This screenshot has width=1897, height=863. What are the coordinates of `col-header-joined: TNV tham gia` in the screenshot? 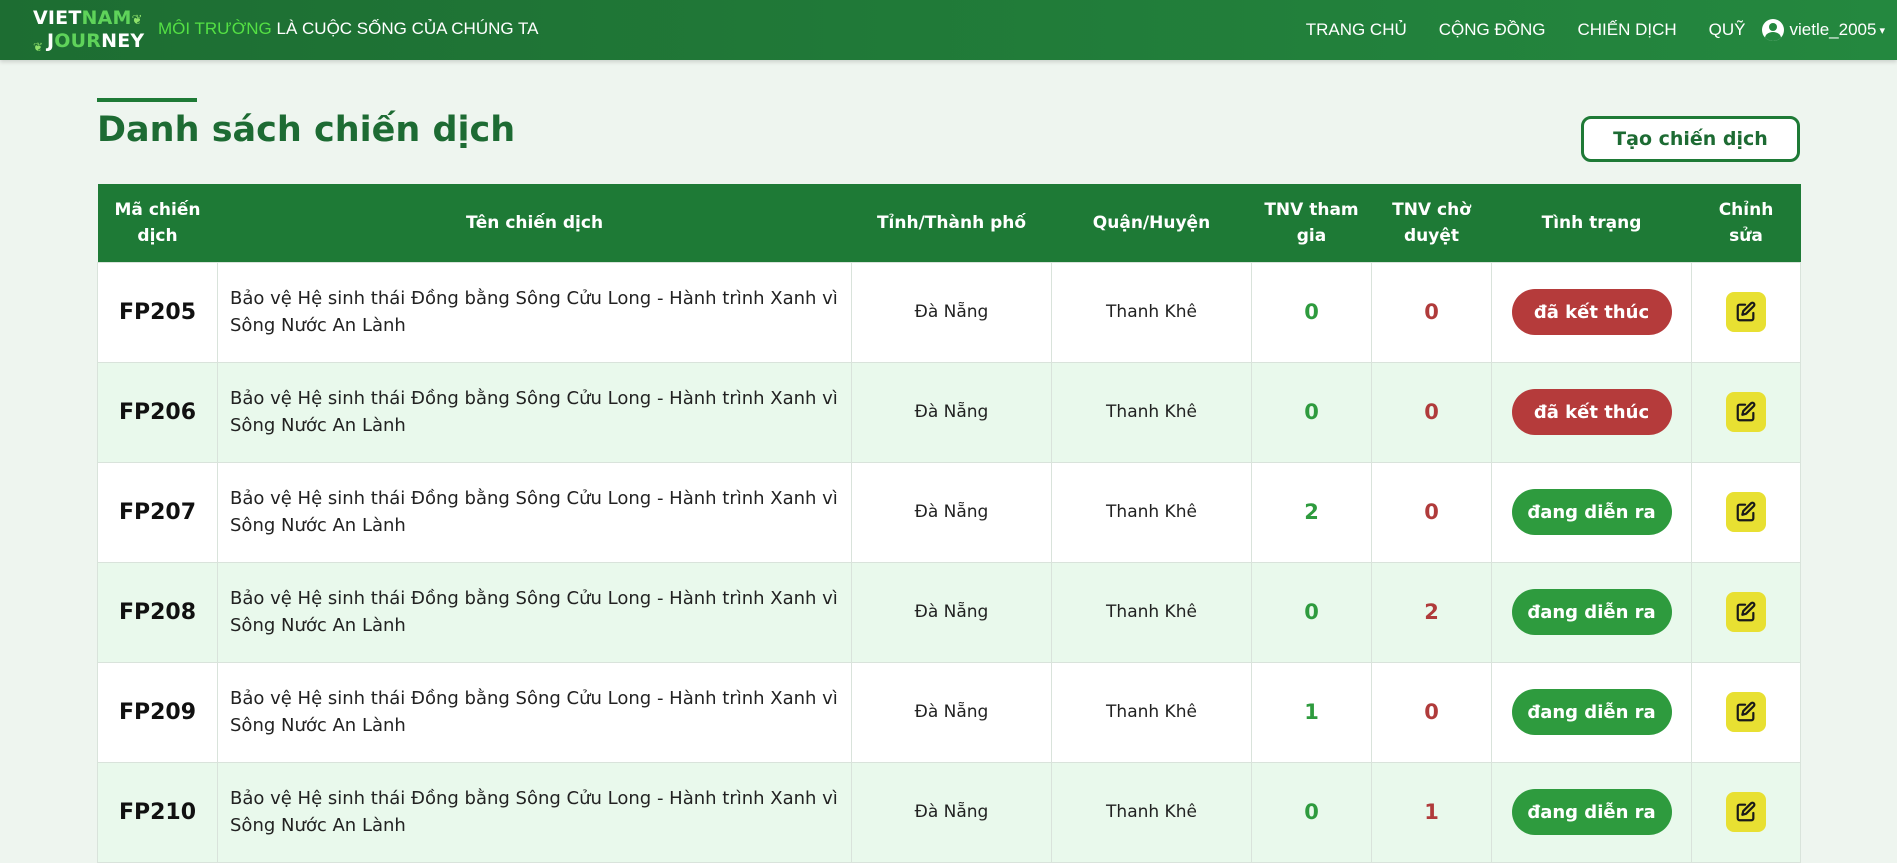 It's located at (1311, 222).